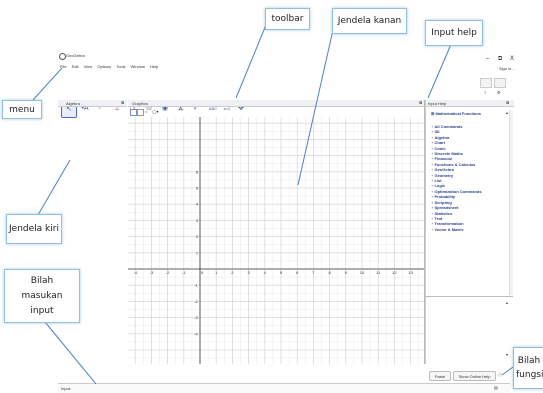 Image resolution: width=543 pixels, height=393 pixels. I want to click on arrow-bilah-masukan, so click(70, 353).